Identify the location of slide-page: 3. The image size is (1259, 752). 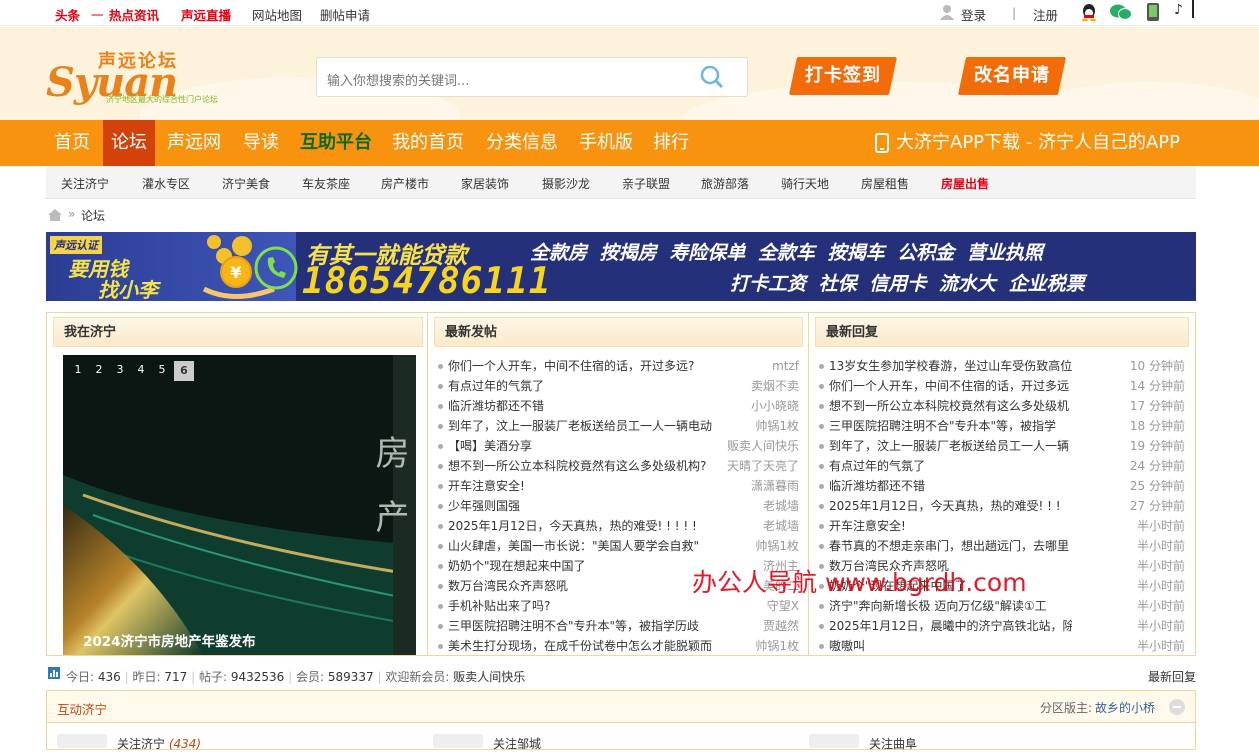
(120, 370).